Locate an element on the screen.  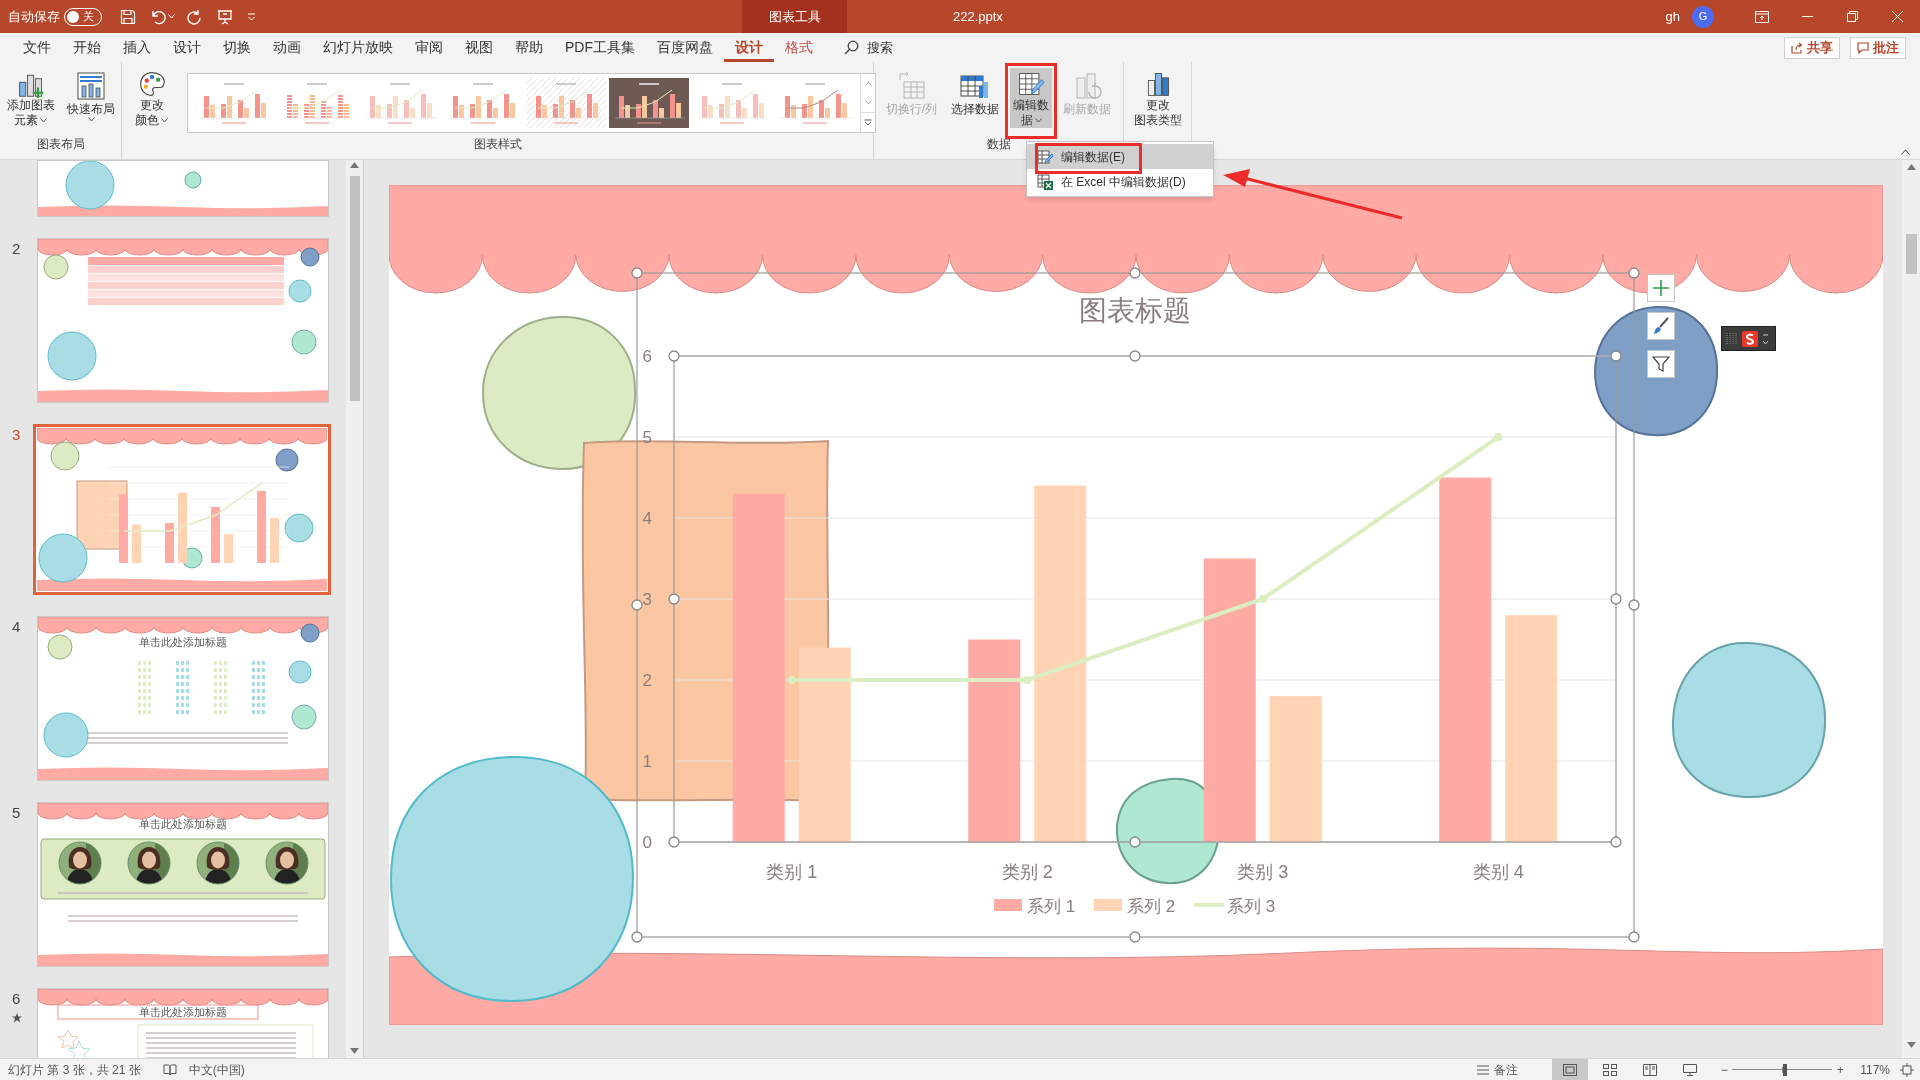
ribbon-button: 快速布局 is located at coordinates (90, 98).